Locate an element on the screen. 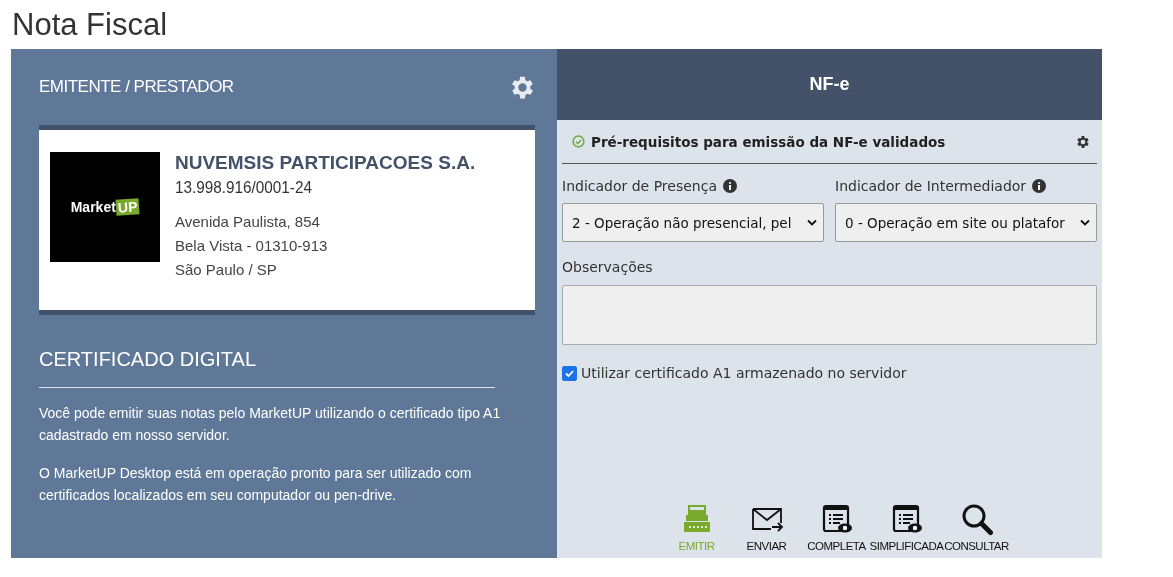 The image size is (1173, 577). dropdown-field: 0 - Operação em site ou platafor is located at coordinates (966, 222).